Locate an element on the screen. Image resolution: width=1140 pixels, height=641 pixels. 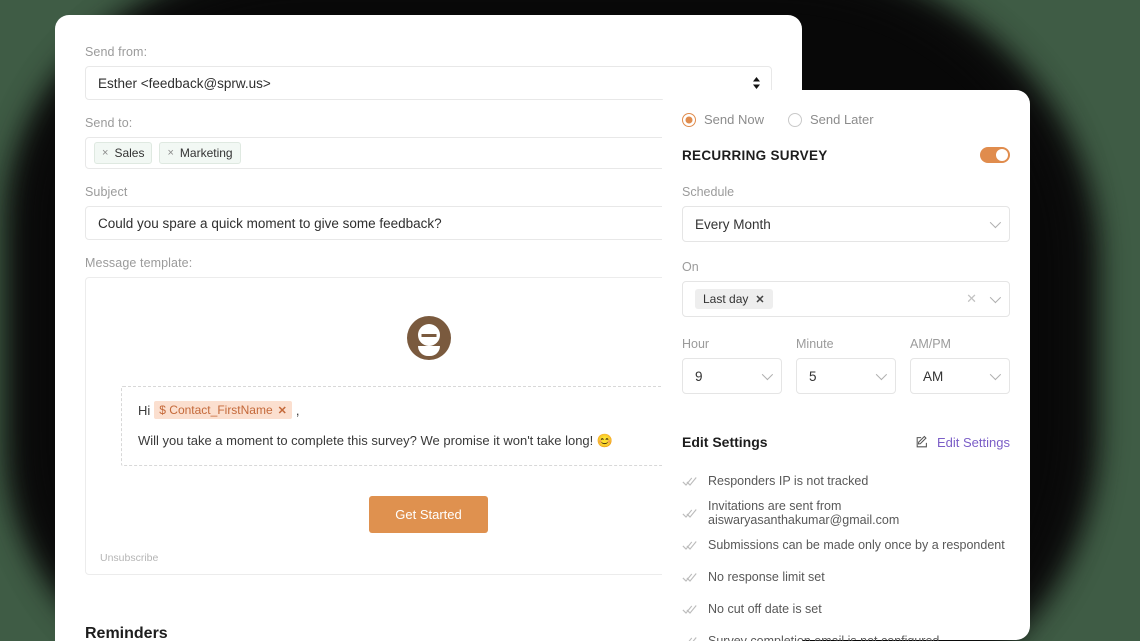
logo-base is located at coordinates (428, 351).